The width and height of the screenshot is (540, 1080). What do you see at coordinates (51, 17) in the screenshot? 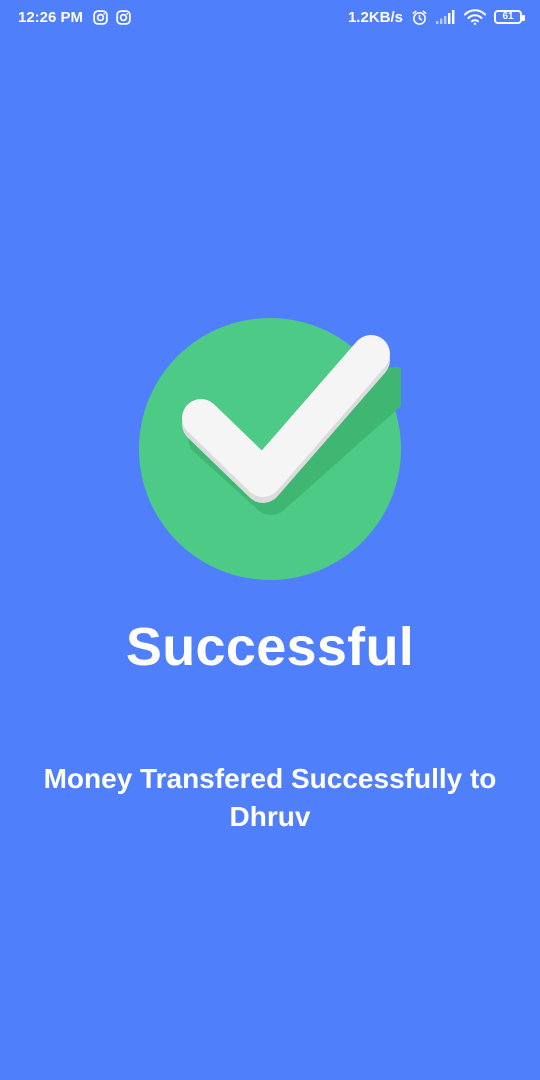
I see `status-time: 12:26 PM` at bounding box center [51, 17].